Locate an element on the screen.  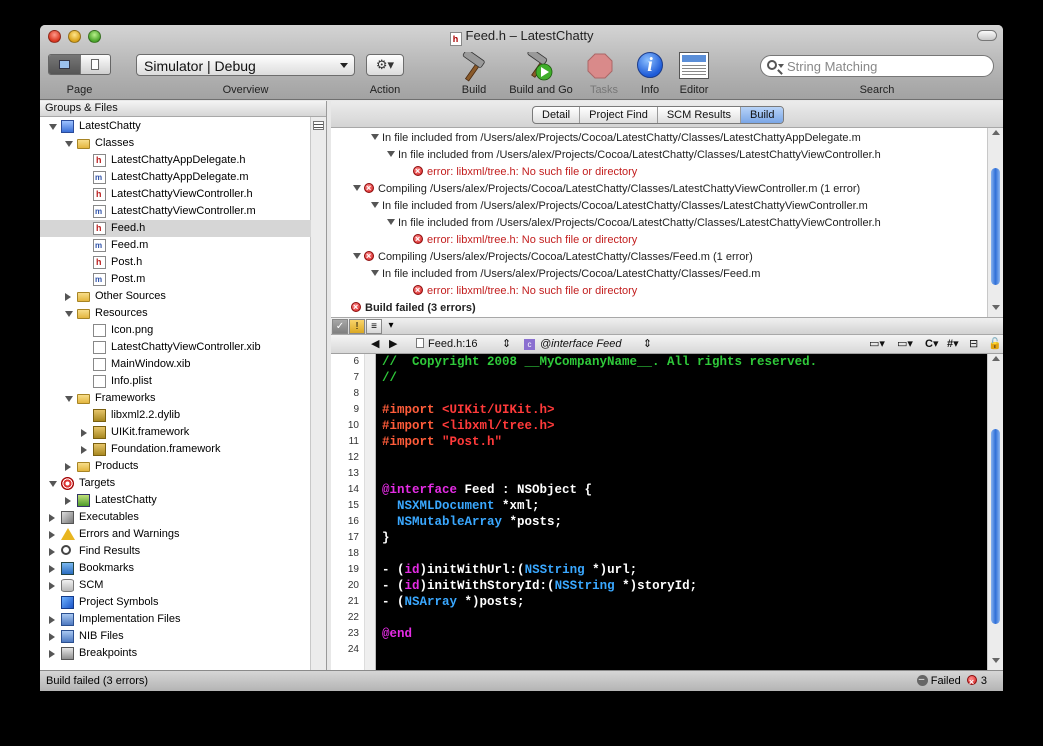
filter-warning-icon: ! is located at coordinates (357, 326).